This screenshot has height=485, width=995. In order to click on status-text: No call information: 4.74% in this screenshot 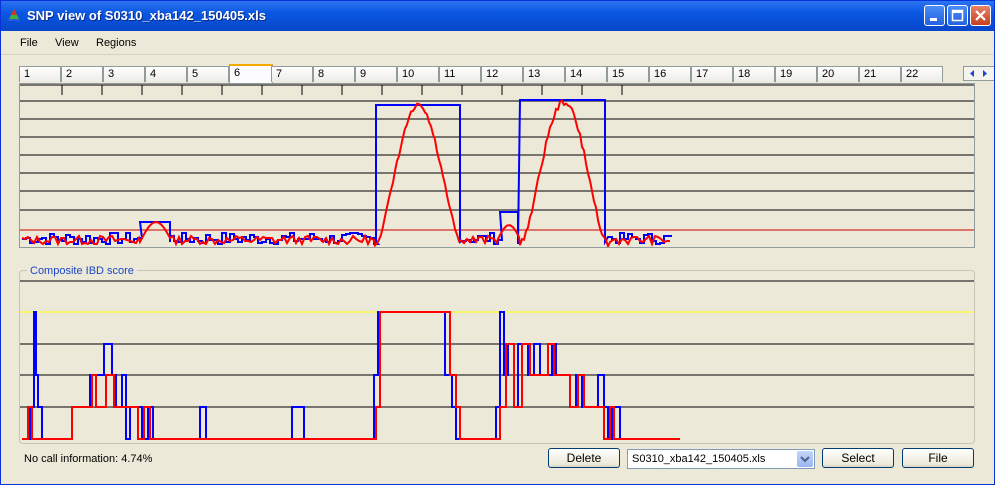, I will do `click(88, 459)`.